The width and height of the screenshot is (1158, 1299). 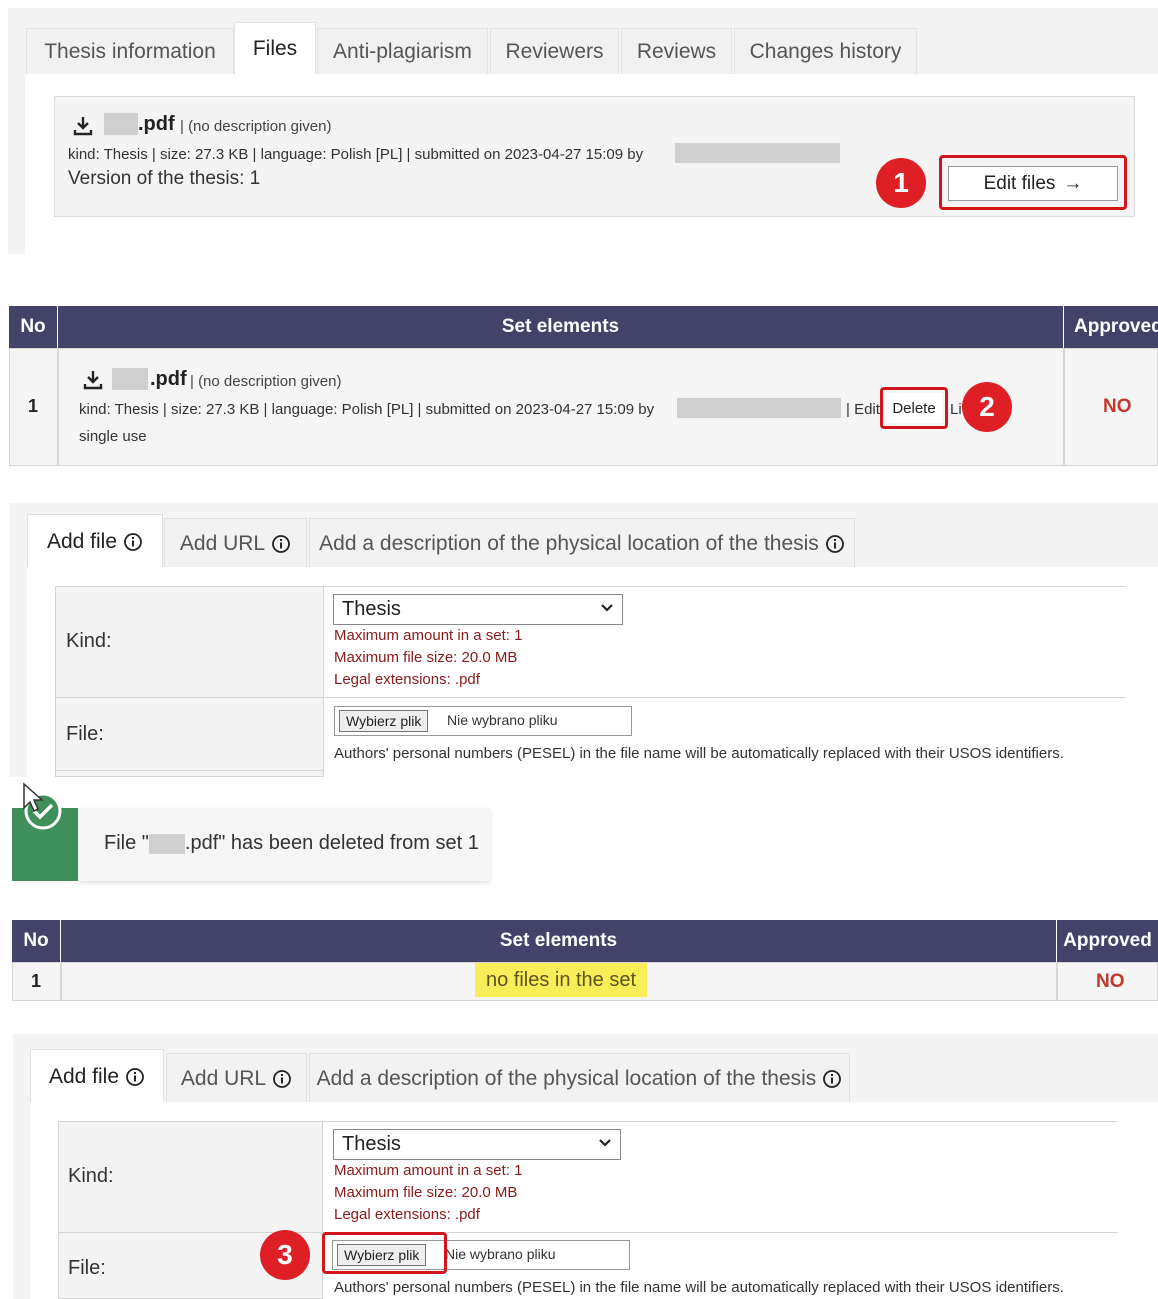 What do you see at coordinates (331, 843) in the screenshot?
I see `message-suffix: .pdf" has been deleted from set 1` at bounding box center [331, 843].